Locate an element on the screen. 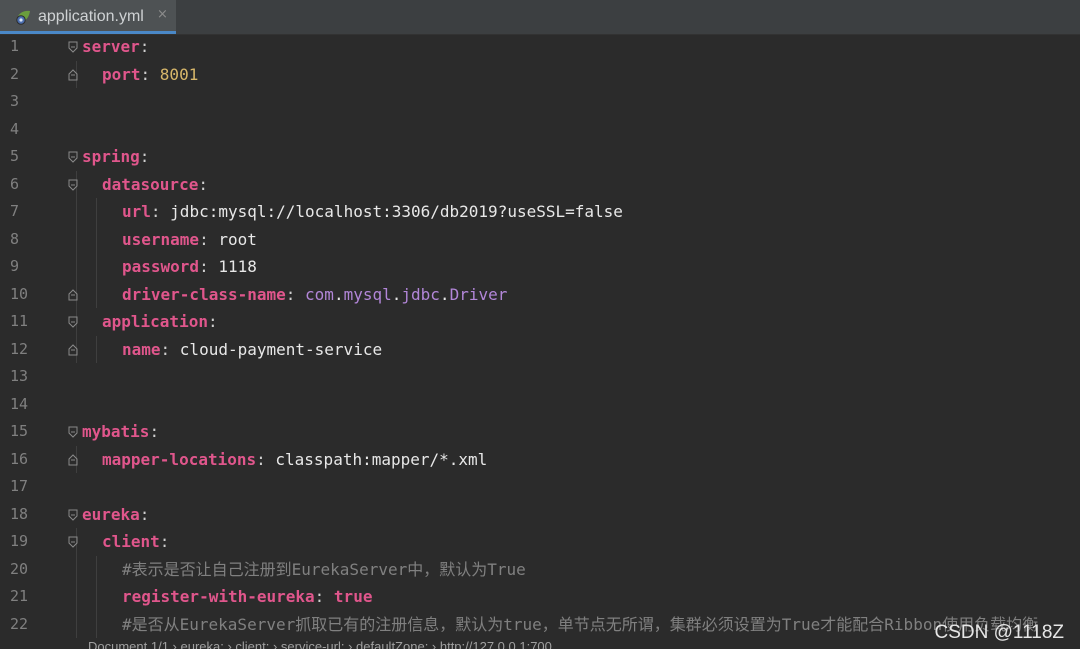 This screenshot has width=1080, height=649. line-number: 16 is located at coordinates (19, 458).